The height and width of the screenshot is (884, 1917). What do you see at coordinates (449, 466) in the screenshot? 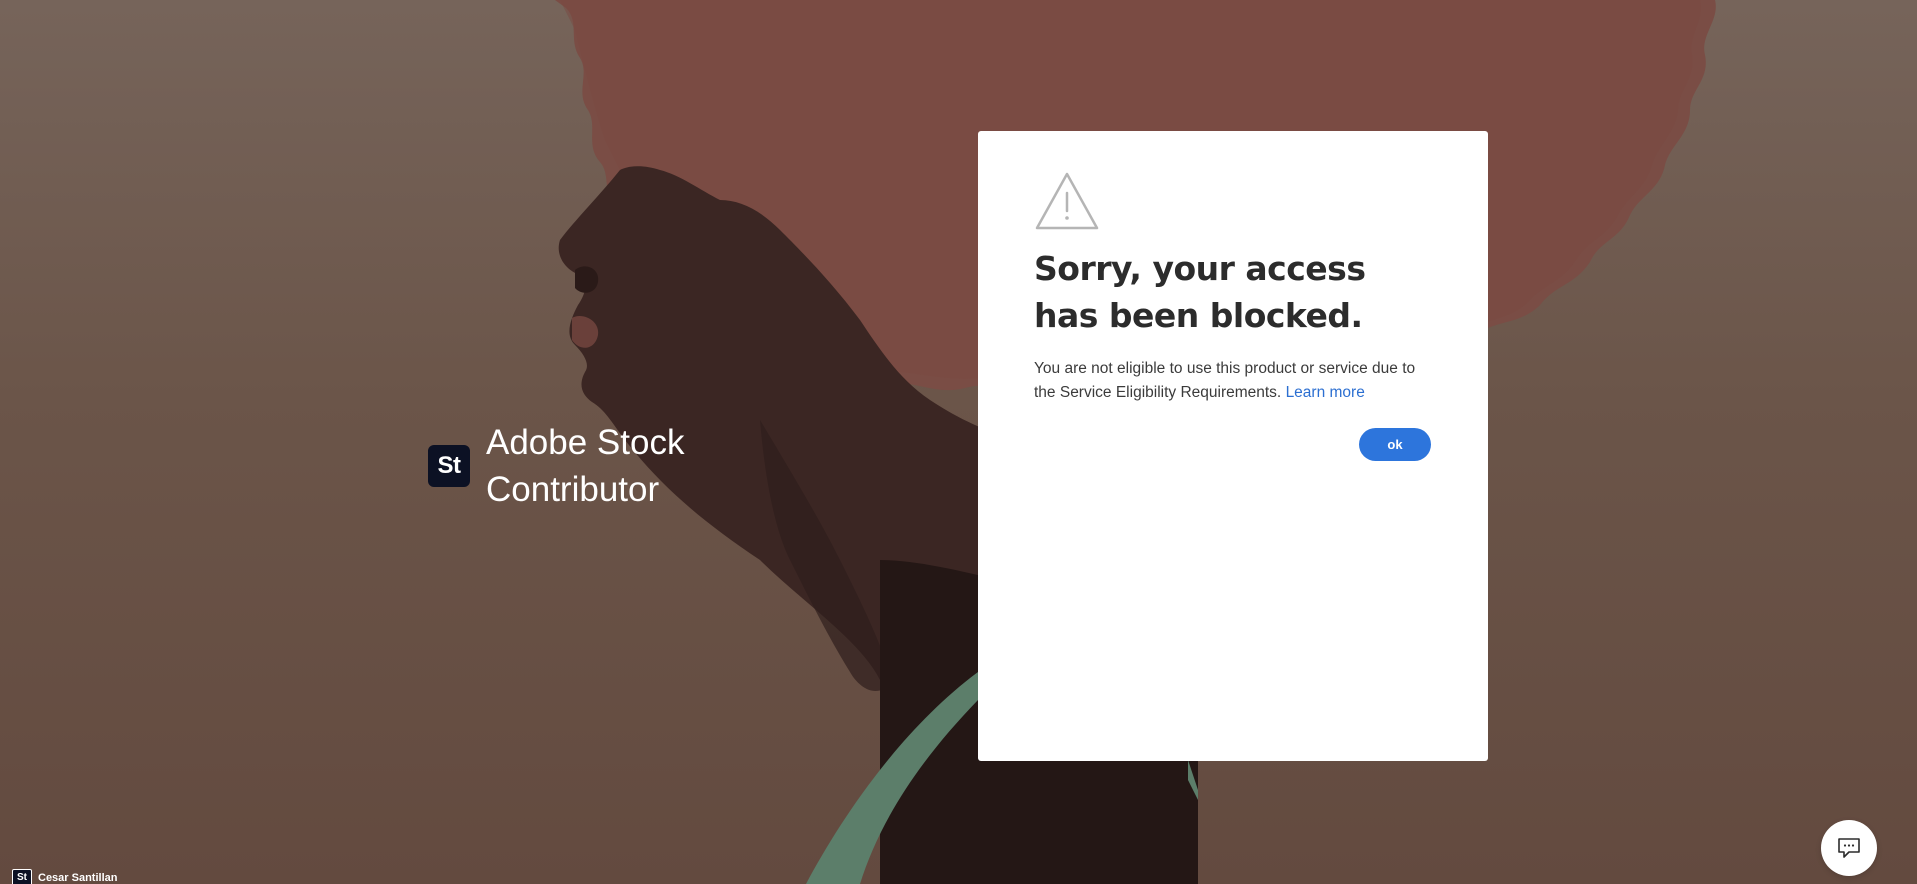
I see `adobe-stock-logo-icon: St` at bounding box center [449, 466].